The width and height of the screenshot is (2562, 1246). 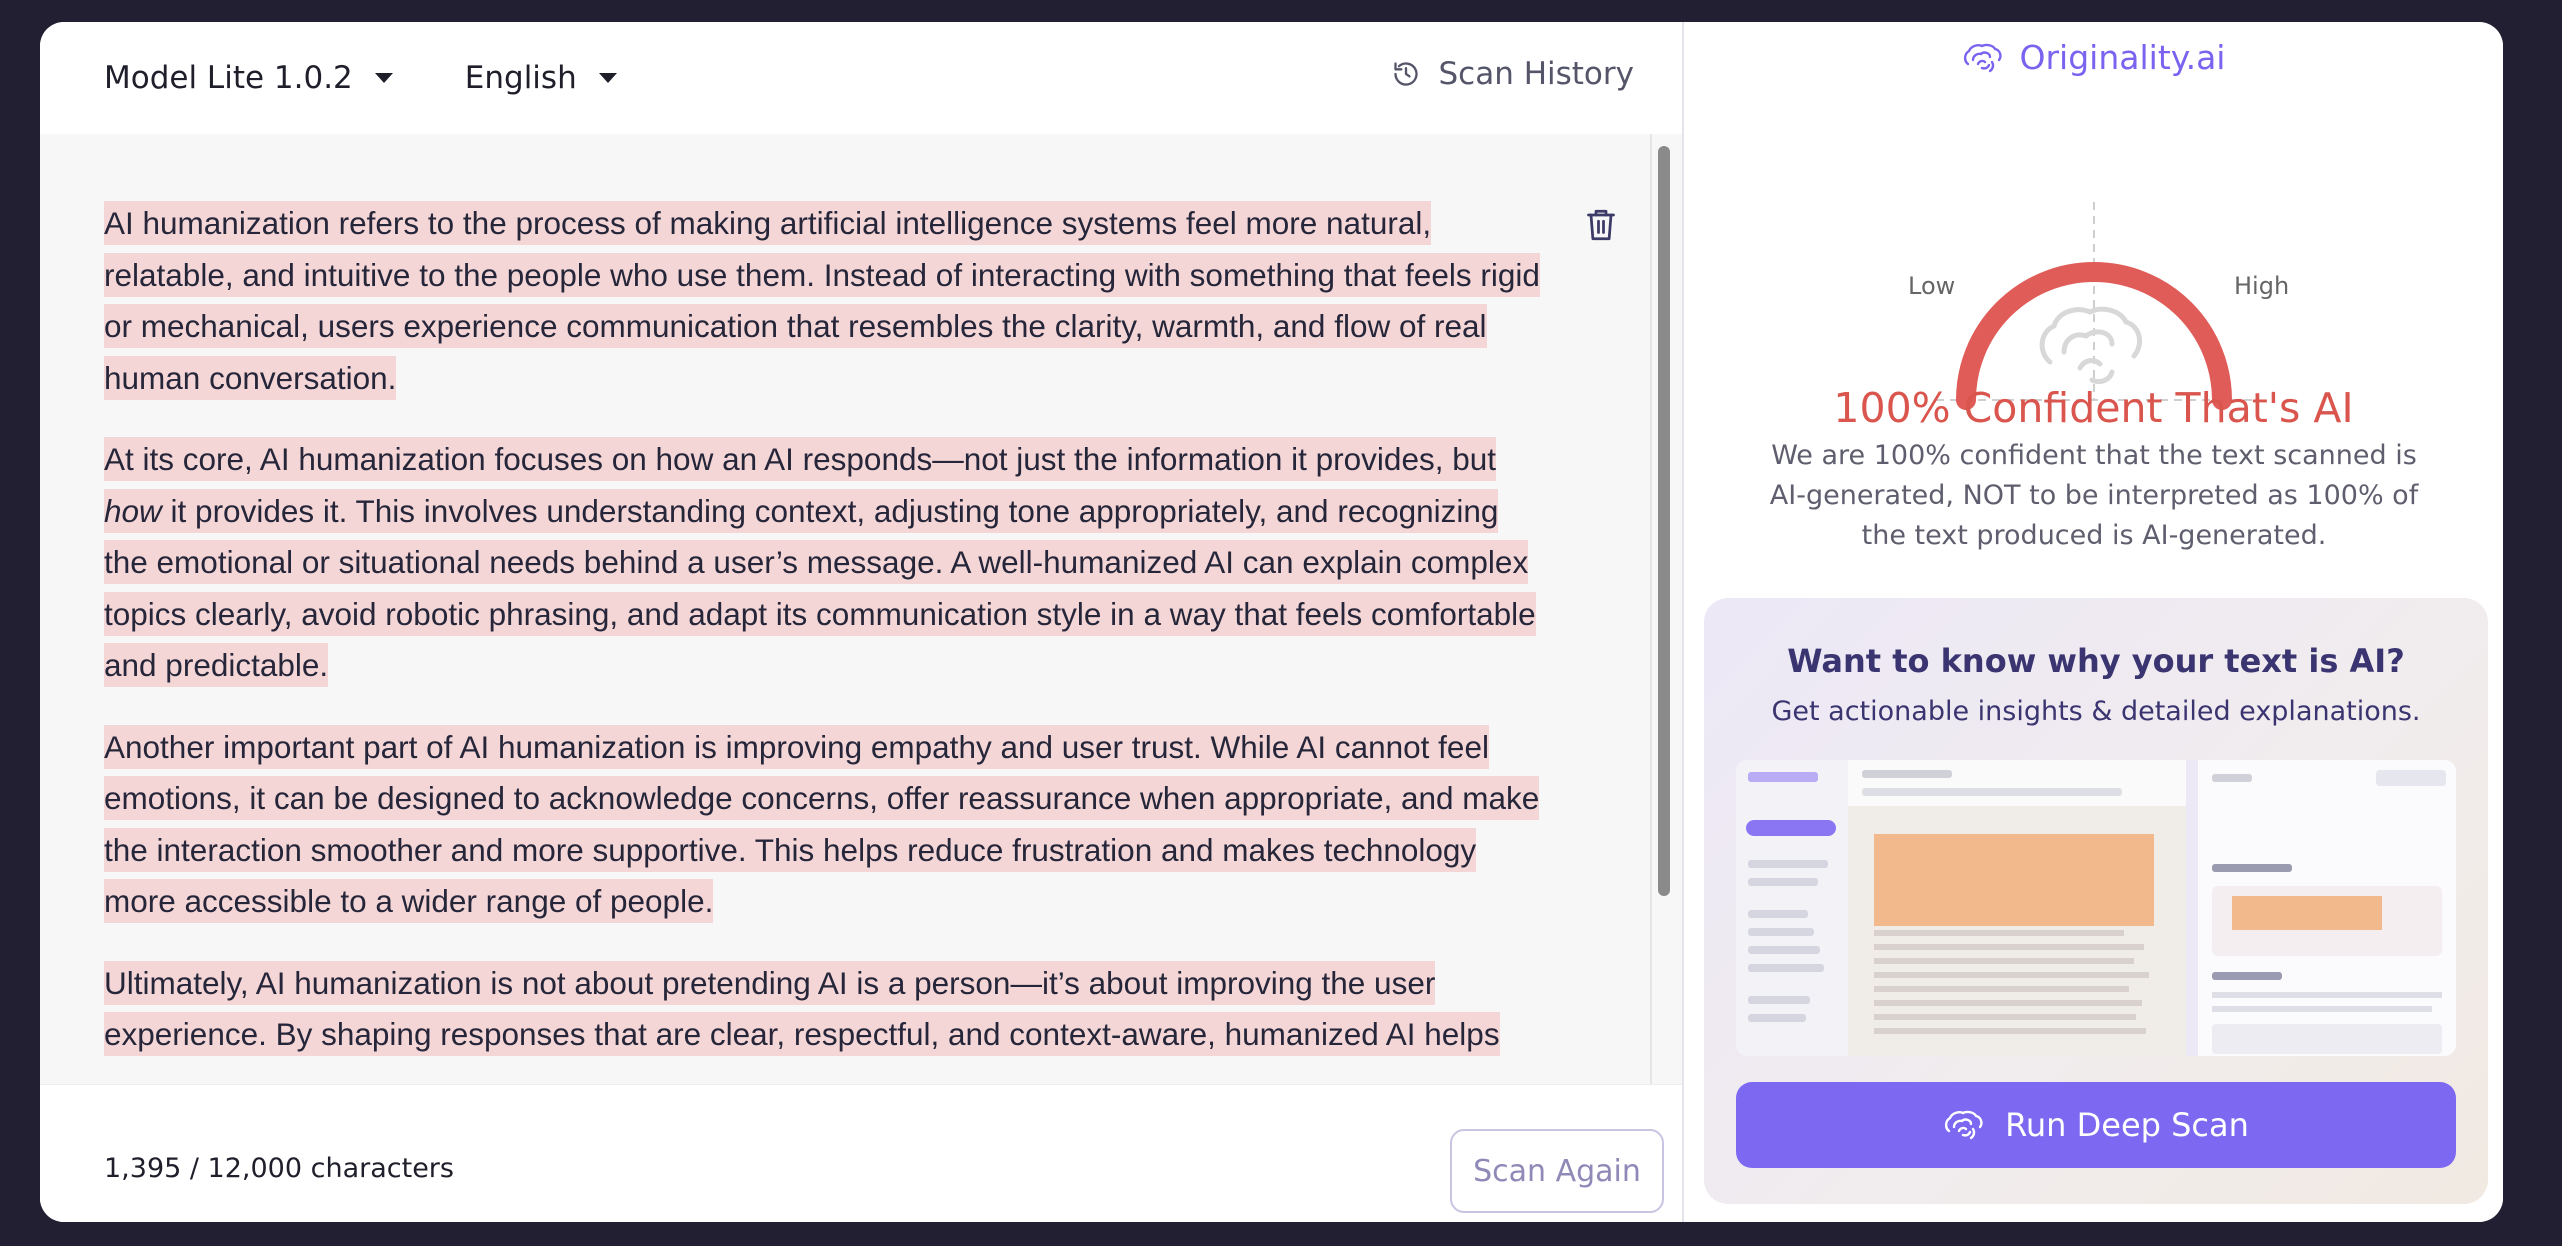 What do you see at coordinates (861, 1153) in the screenshot?
I see `editor-footer: 1,395 / 12,000 characters Scan Again` at bounding box center [861, 1153].